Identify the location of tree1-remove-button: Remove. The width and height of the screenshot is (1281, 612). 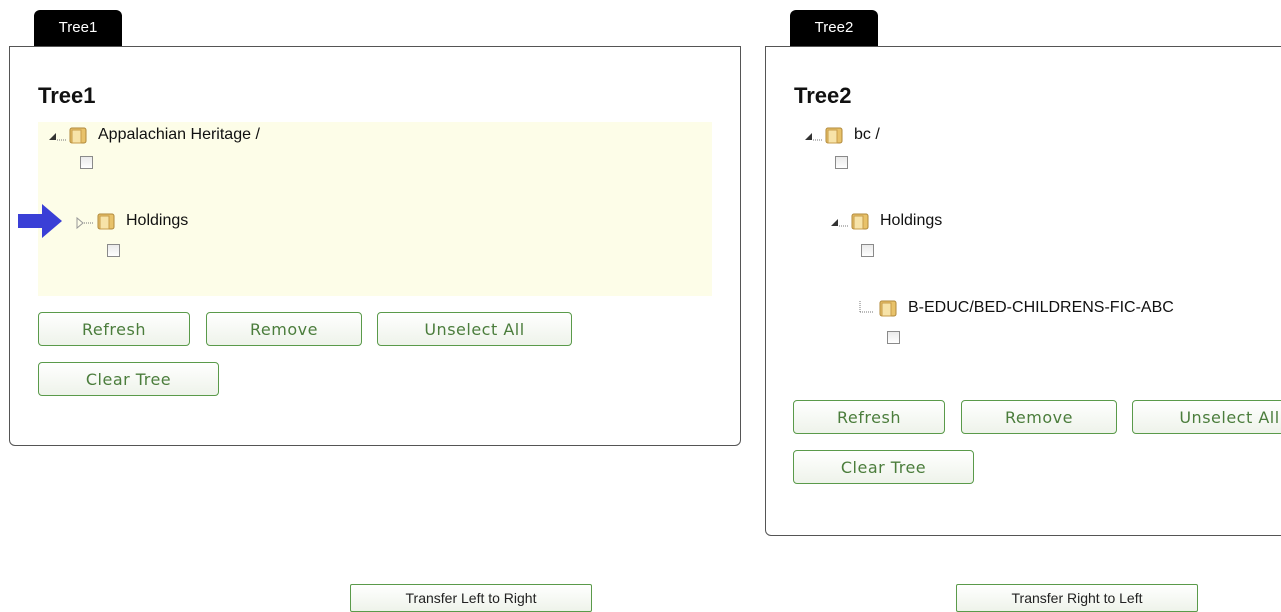
(284, 329).